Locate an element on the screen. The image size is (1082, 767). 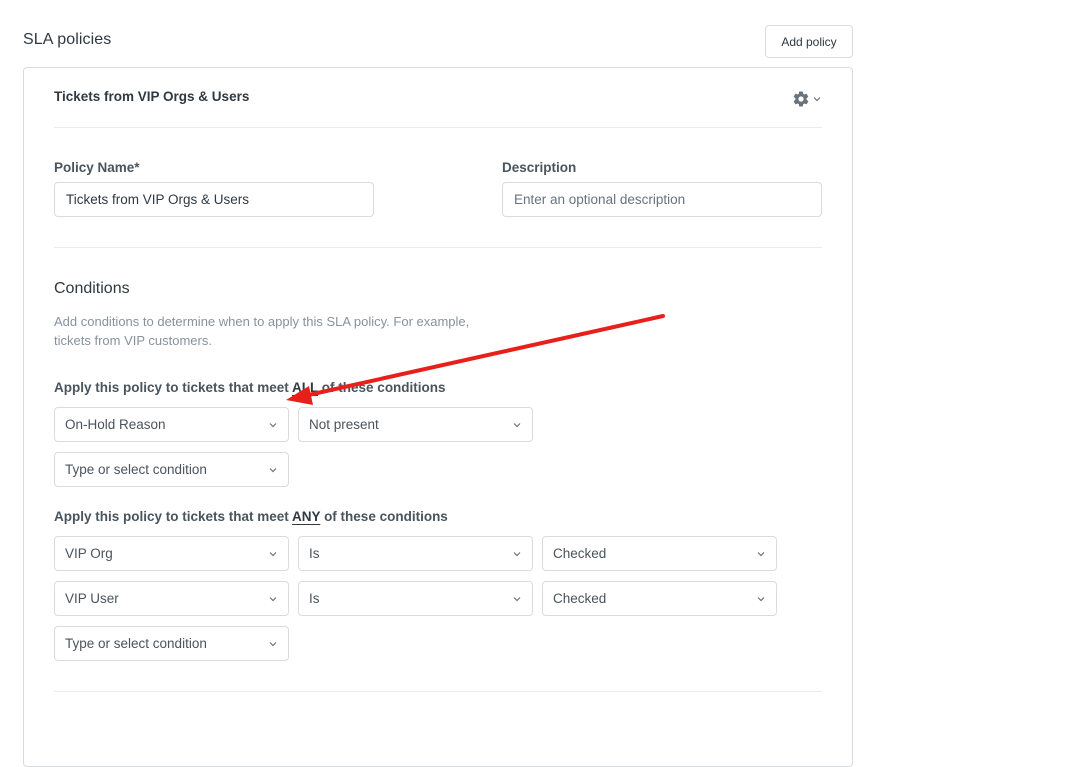
add-policy-button: Add policy is located at coordinates (809, 41).